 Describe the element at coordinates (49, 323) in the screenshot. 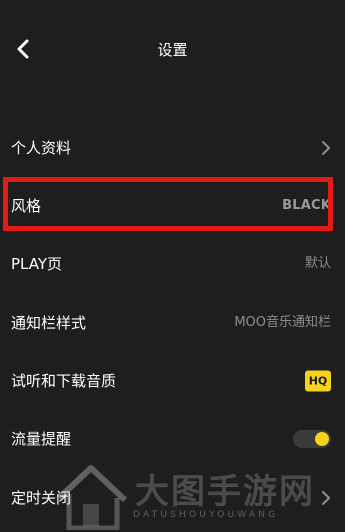

I see `row-label: 通知栏样式` at that location.